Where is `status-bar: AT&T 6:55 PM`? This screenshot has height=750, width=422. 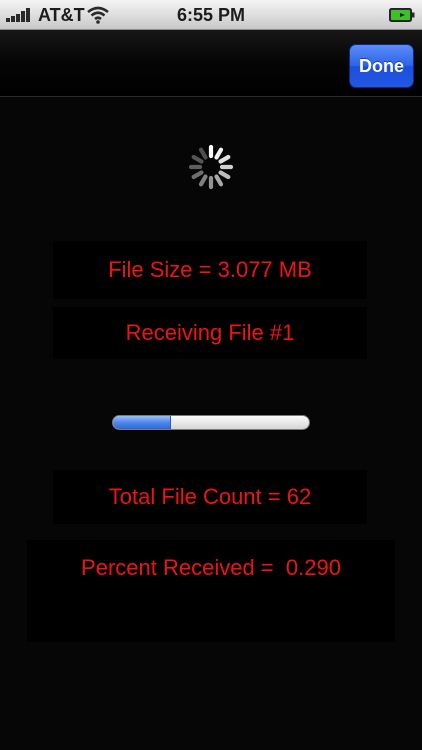
status-bar: AT&T 6:55 PM is located at coordinates (211, 15).